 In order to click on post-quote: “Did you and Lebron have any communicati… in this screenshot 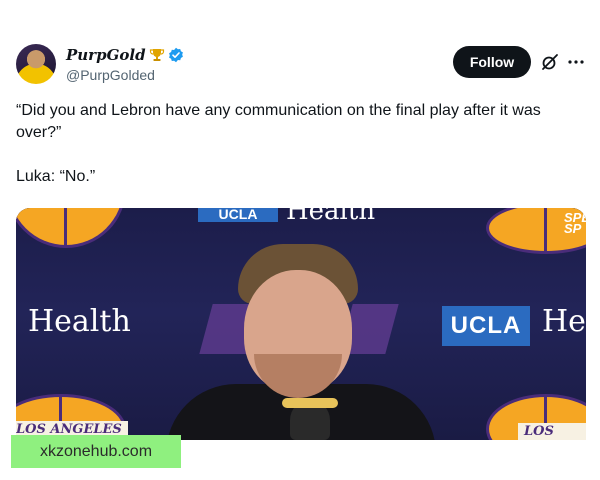, I will do `click(278, 121)`.